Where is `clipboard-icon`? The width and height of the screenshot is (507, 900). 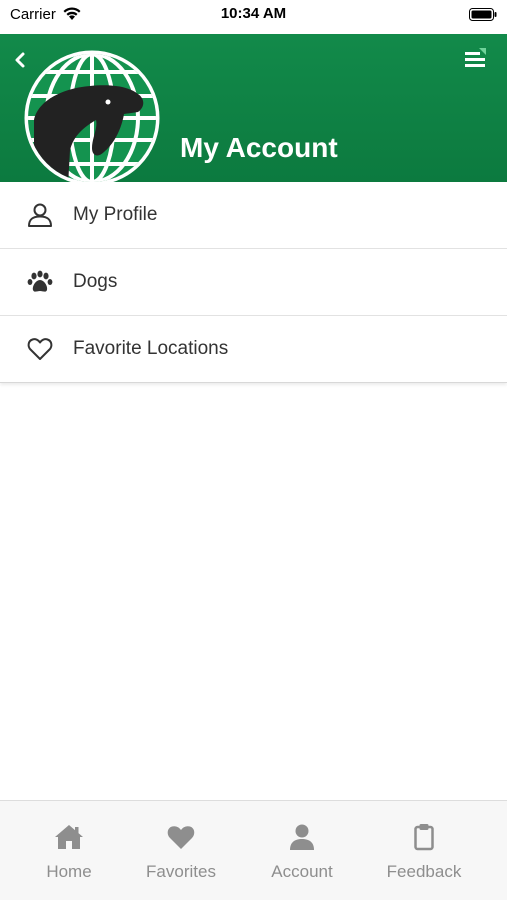
clipboard-icon is located at coordinates (424, 837).